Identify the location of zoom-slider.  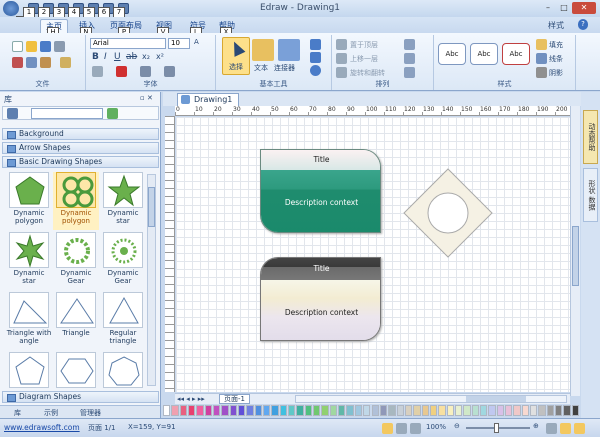
(498, 428).